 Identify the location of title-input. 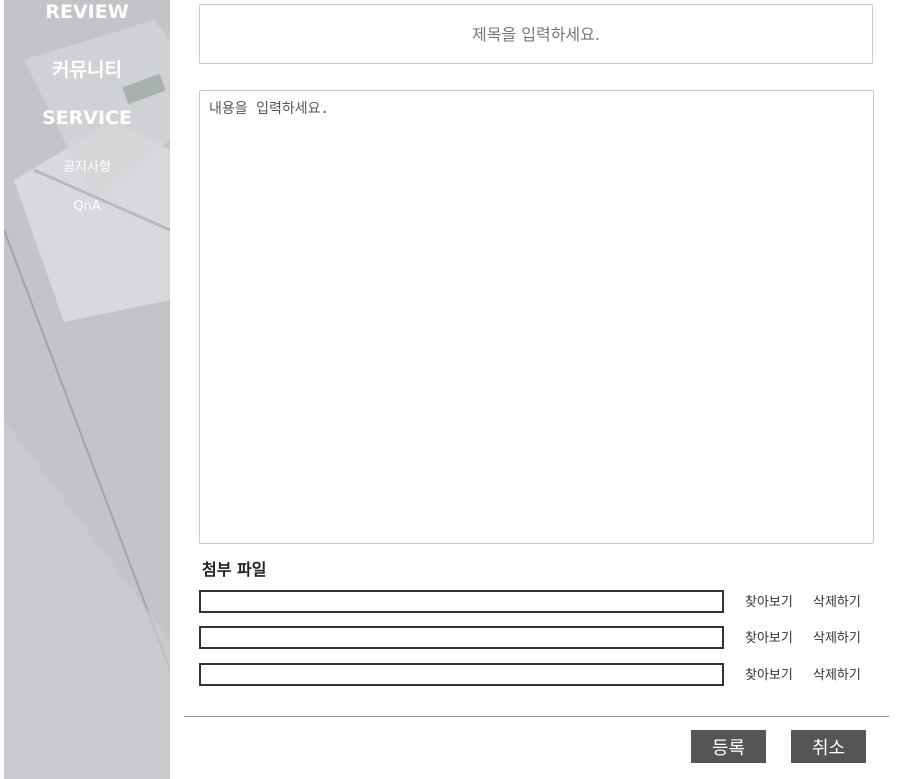
(536, 34).